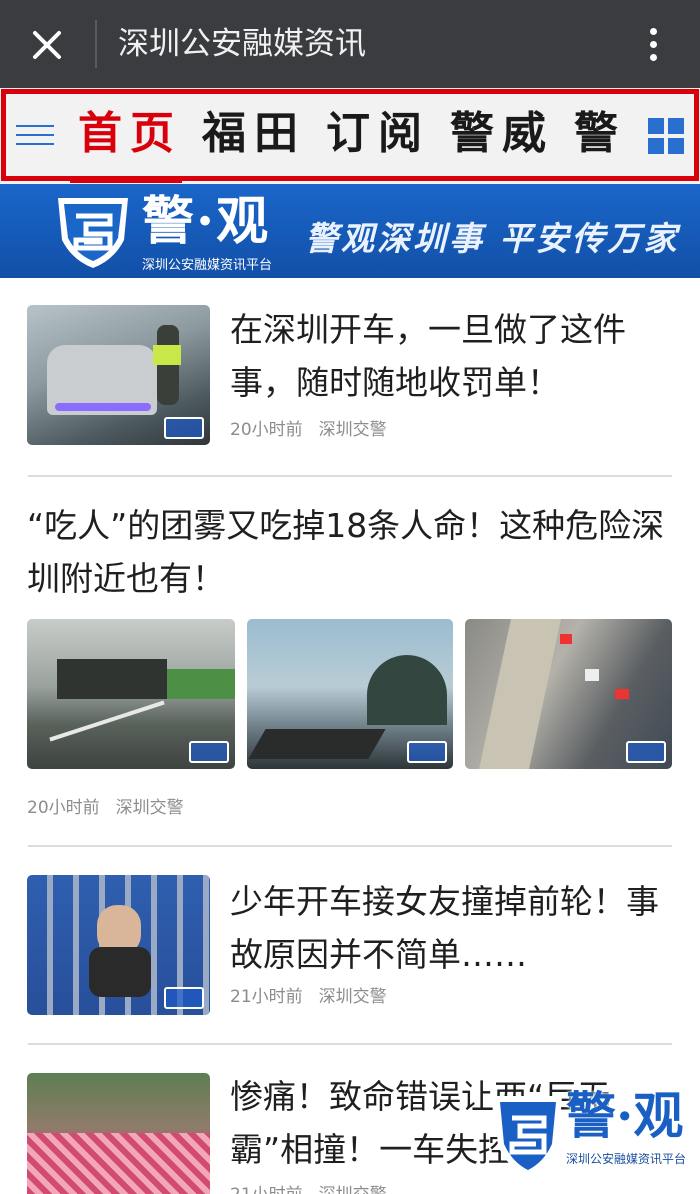  I want to click on article-meta: 21小时前 深圳交警, so click(316, 1189).